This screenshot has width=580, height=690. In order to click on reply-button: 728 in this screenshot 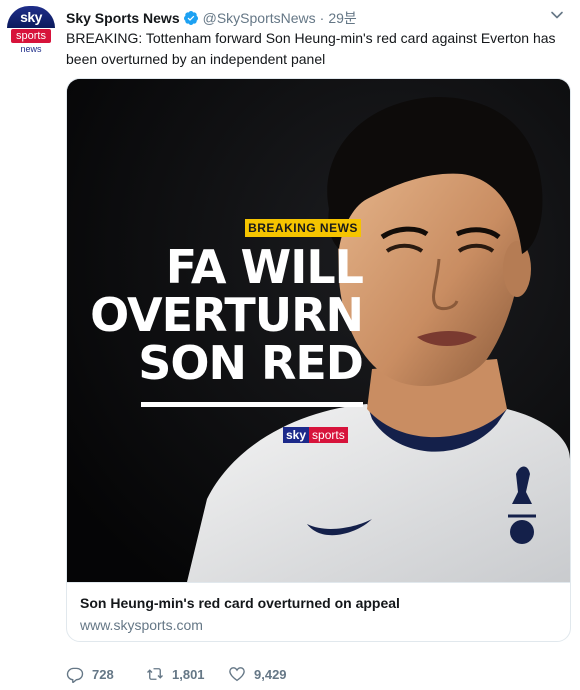, I will do `click(106, 674)`.